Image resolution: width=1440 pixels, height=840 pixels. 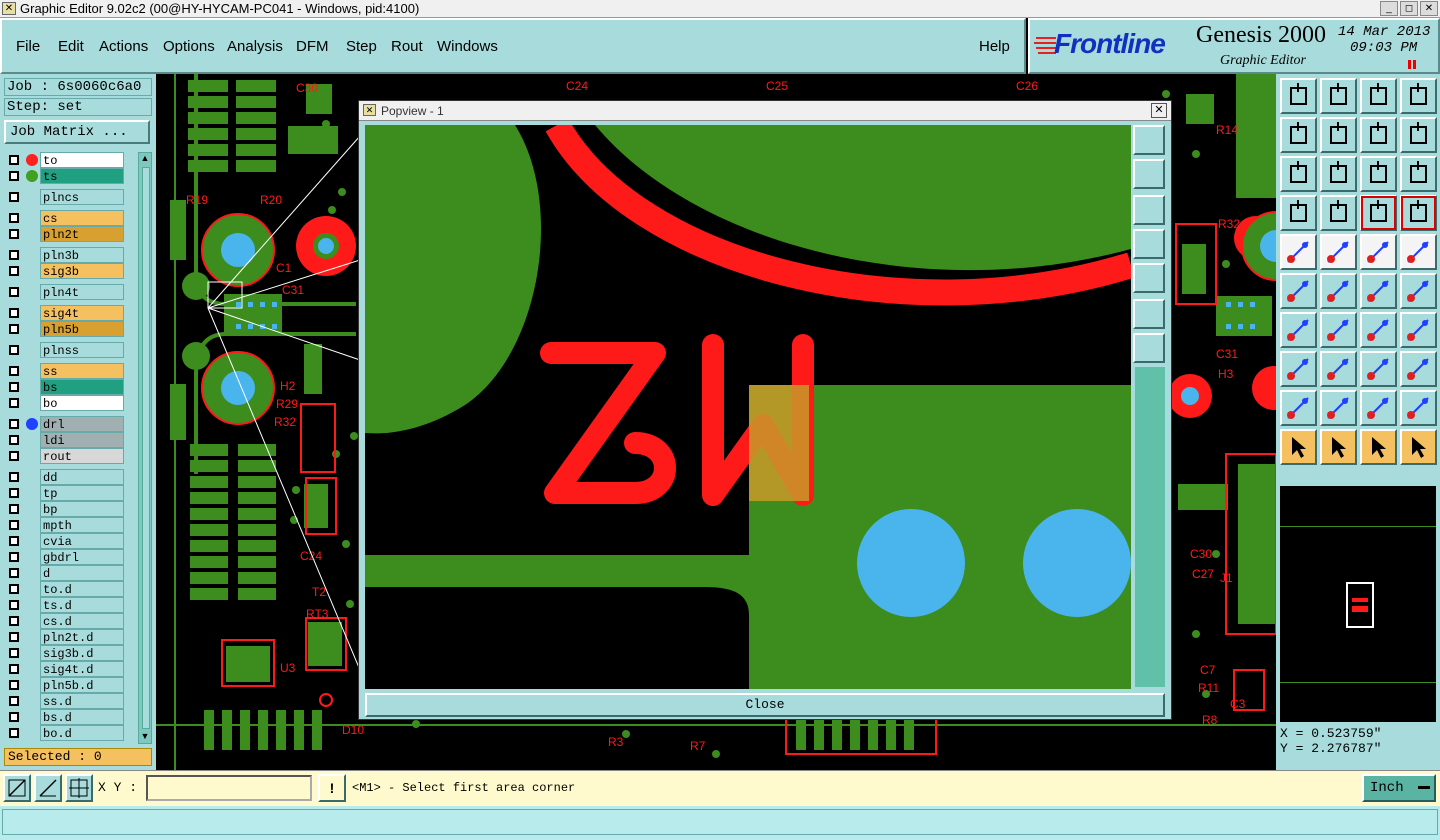 I want to click on layer-name: pln2t, so click(x=82, y=234).